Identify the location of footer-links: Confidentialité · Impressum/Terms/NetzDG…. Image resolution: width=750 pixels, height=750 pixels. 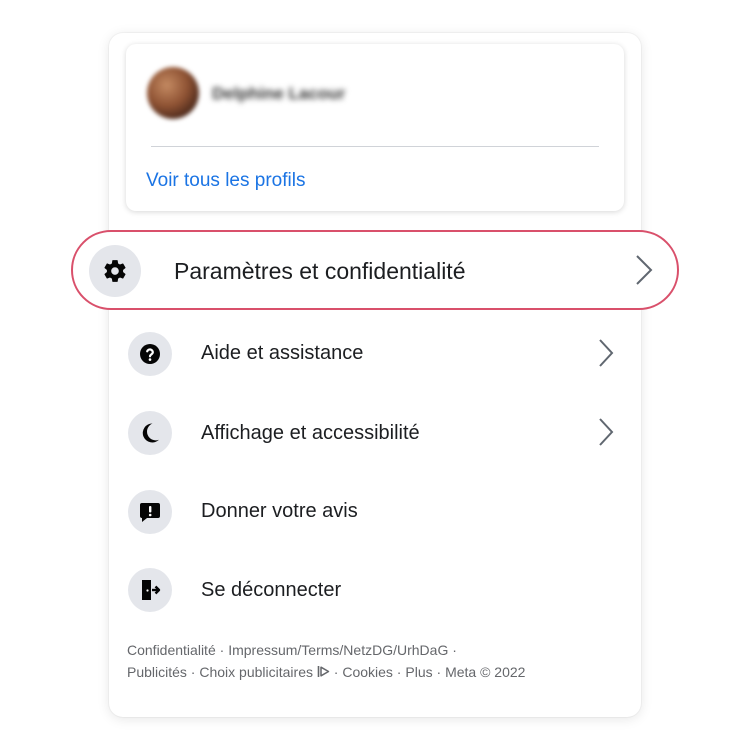
(378, 661).